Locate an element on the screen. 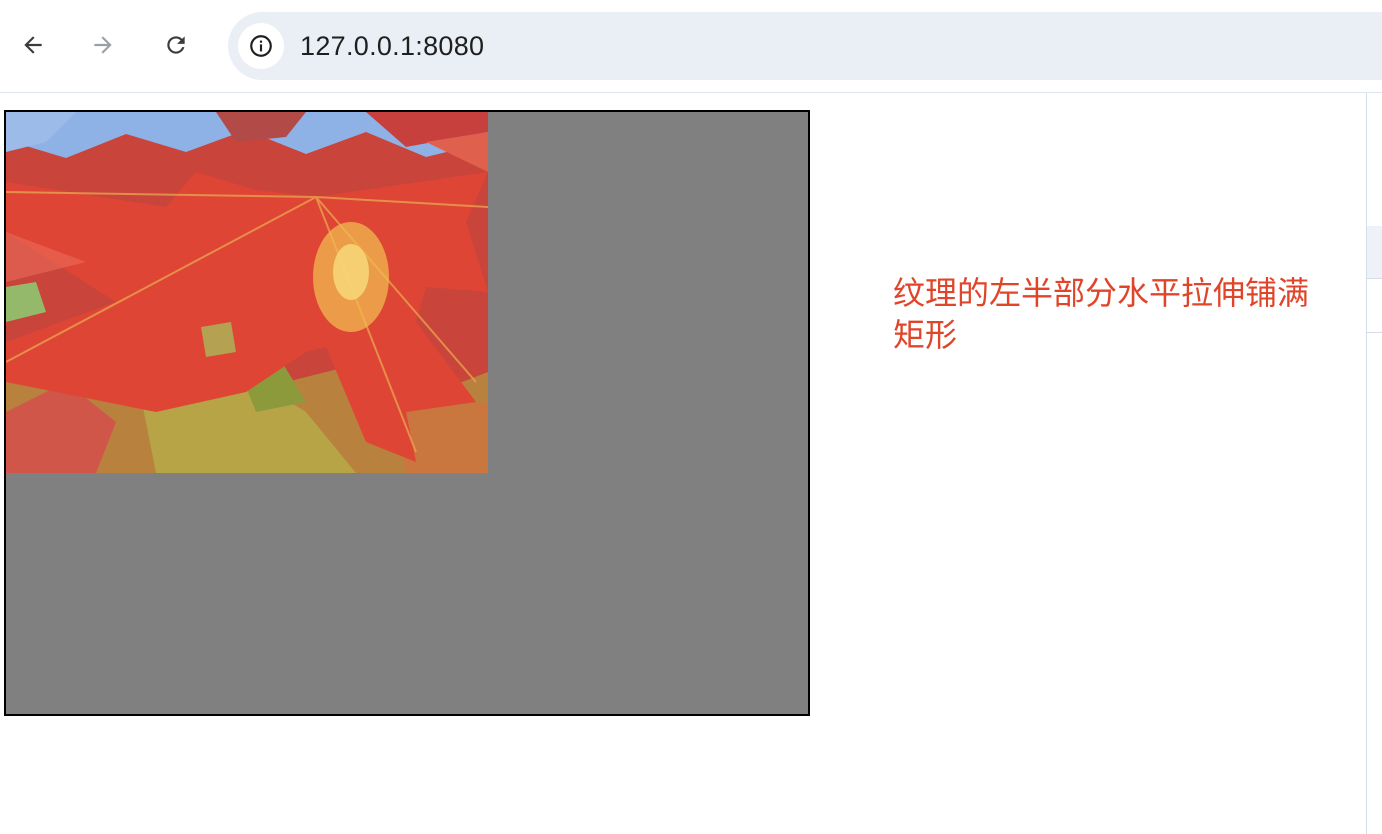 The width and height of the screenshot is (1382, 834). address-bar: 127.0.0.1:8080 is located at coordinates (805, 46).